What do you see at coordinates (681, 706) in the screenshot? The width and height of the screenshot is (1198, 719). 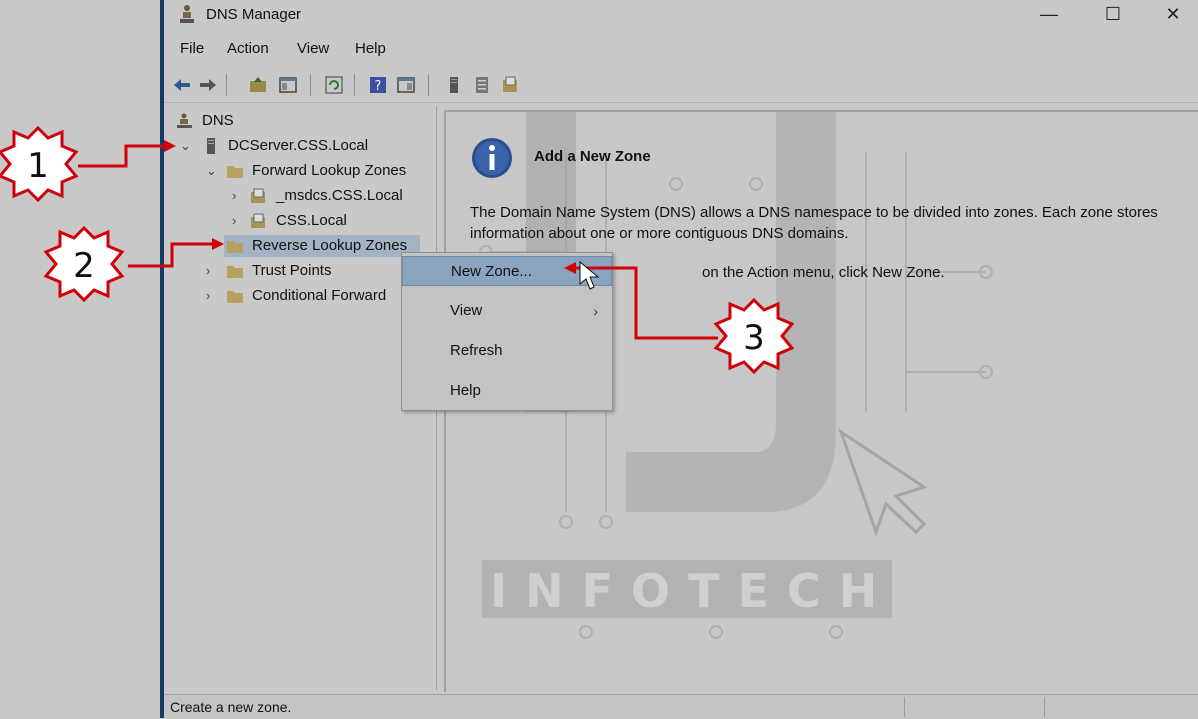 I see `status-bar: Create a new zone.` at bounding box center [681, 706].